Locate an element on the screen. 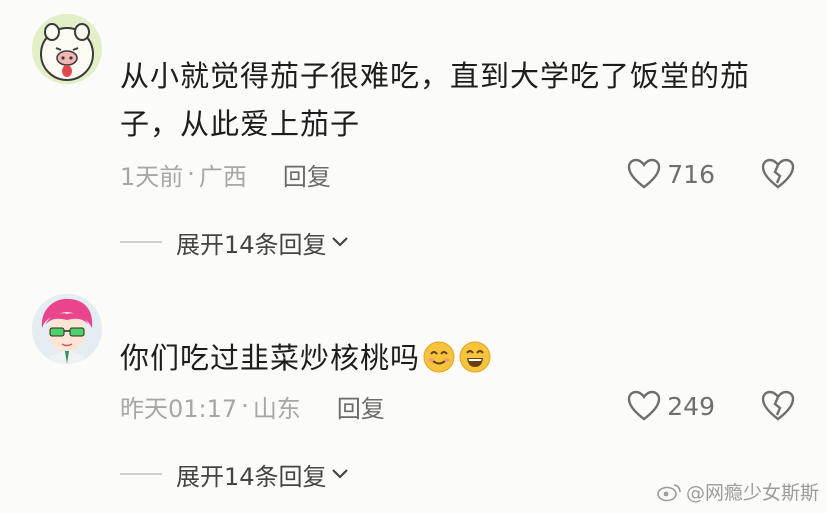 The width and height of the screenshot is (827, 513). comment-text: 你们吃过韭菜炒核桃吗 is located at coordinates (445, 358).